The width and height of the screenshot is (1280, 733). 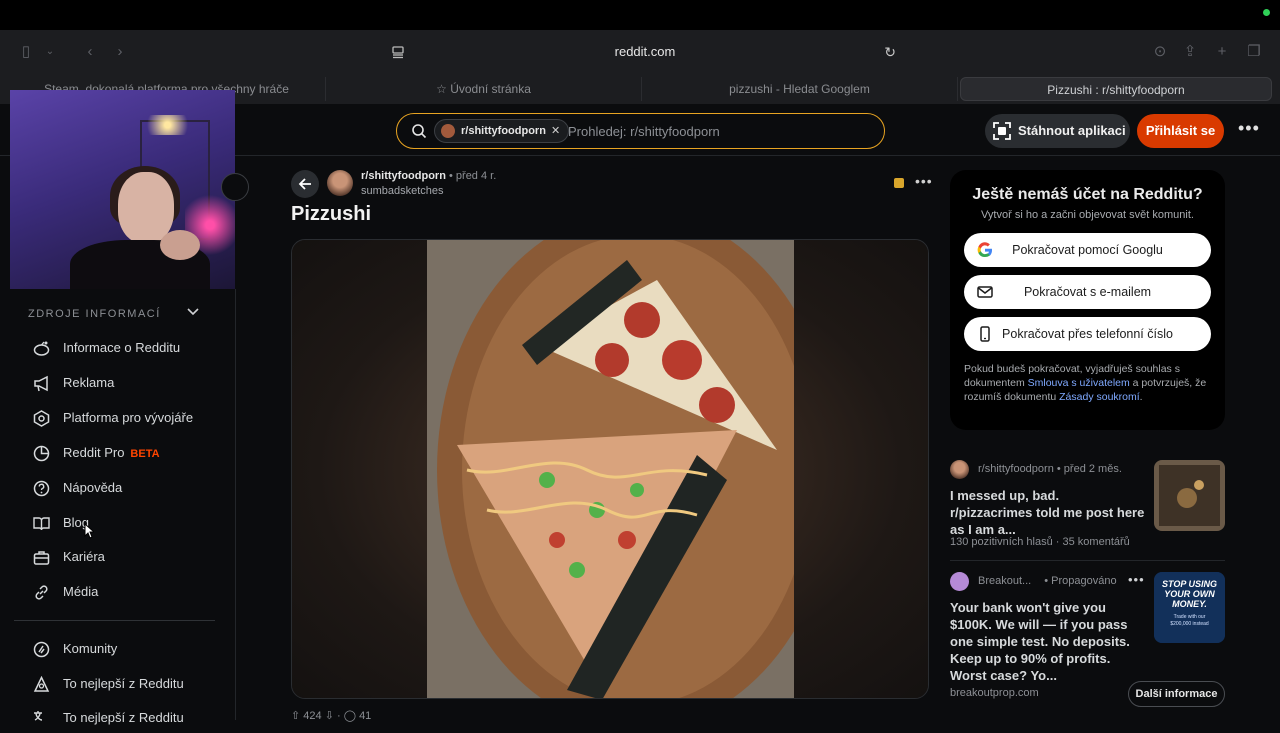 I want to click on communities-icon, so click(x=41, y=649).